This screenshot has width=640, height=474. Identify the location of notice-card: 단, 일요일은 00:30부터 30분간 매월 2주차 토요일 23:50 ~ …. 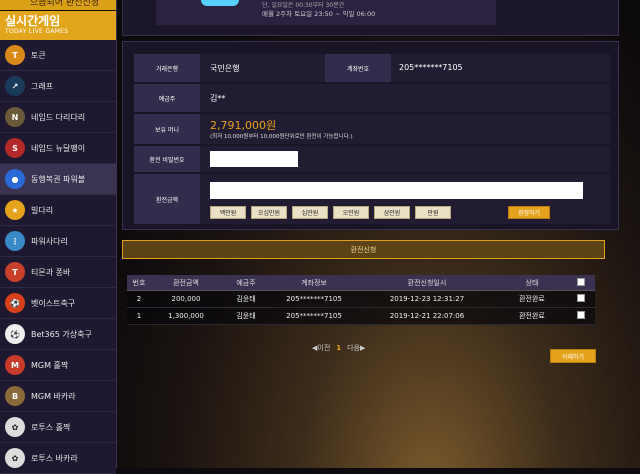
(370, 18).